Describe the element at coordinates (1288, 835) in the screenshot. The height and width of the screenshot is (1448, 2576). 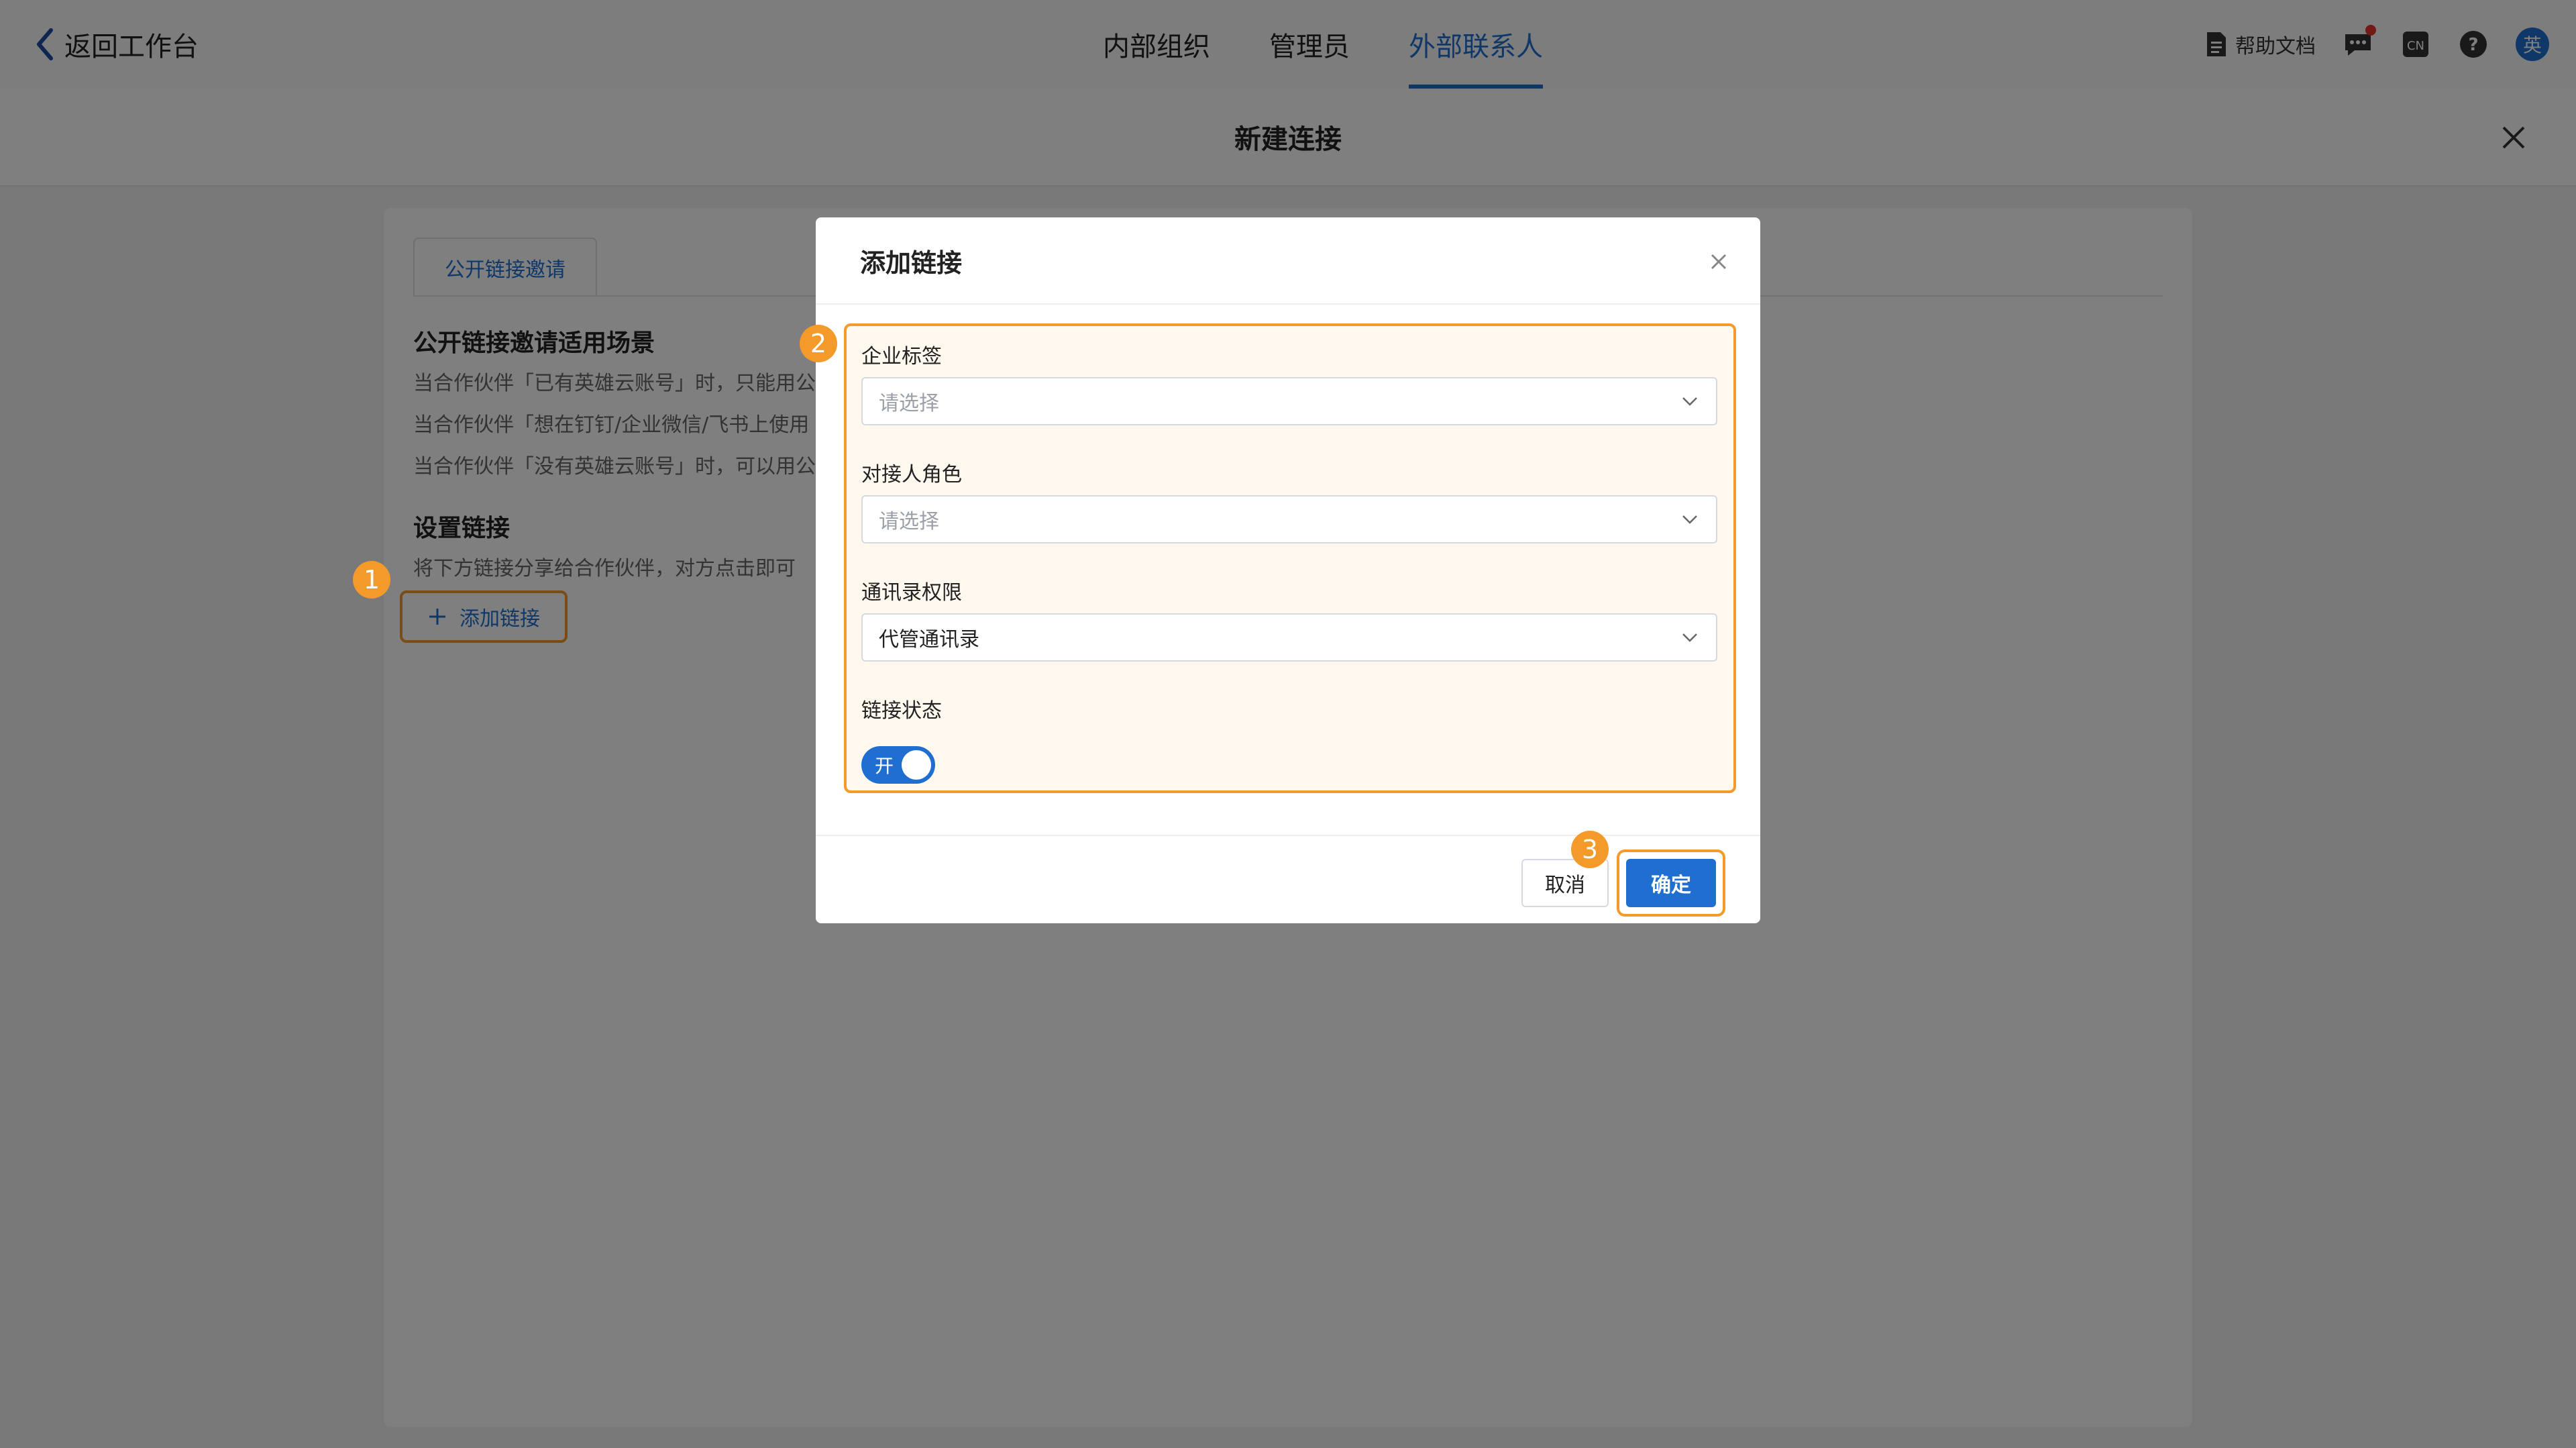
I see `footer-divider` at that location.